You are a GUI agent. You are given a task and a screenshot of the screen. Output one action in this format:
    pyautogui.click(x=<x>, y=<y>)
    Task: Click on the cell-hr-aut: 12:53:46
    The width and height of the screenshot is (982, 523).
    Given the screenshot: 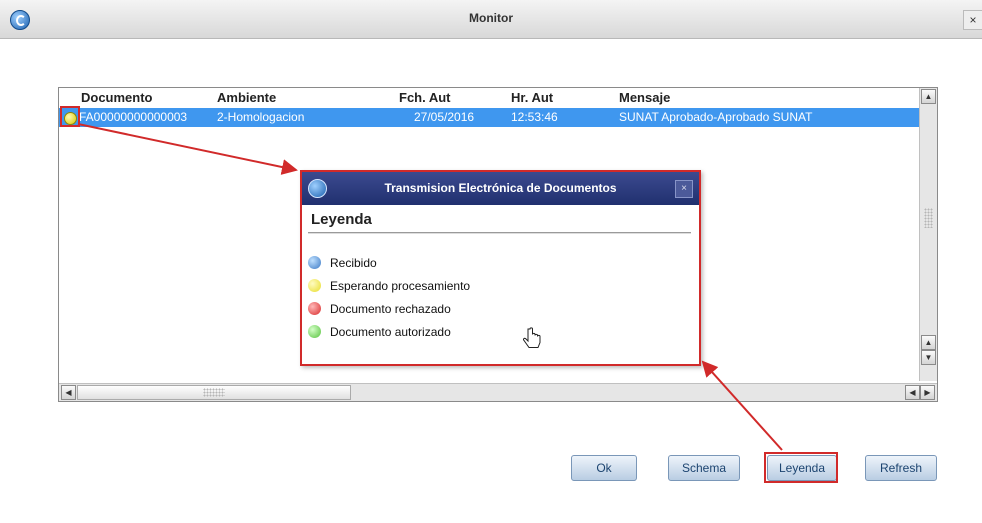 What is the action you would take?
    pyautogui.click(x=534, y=117)
    